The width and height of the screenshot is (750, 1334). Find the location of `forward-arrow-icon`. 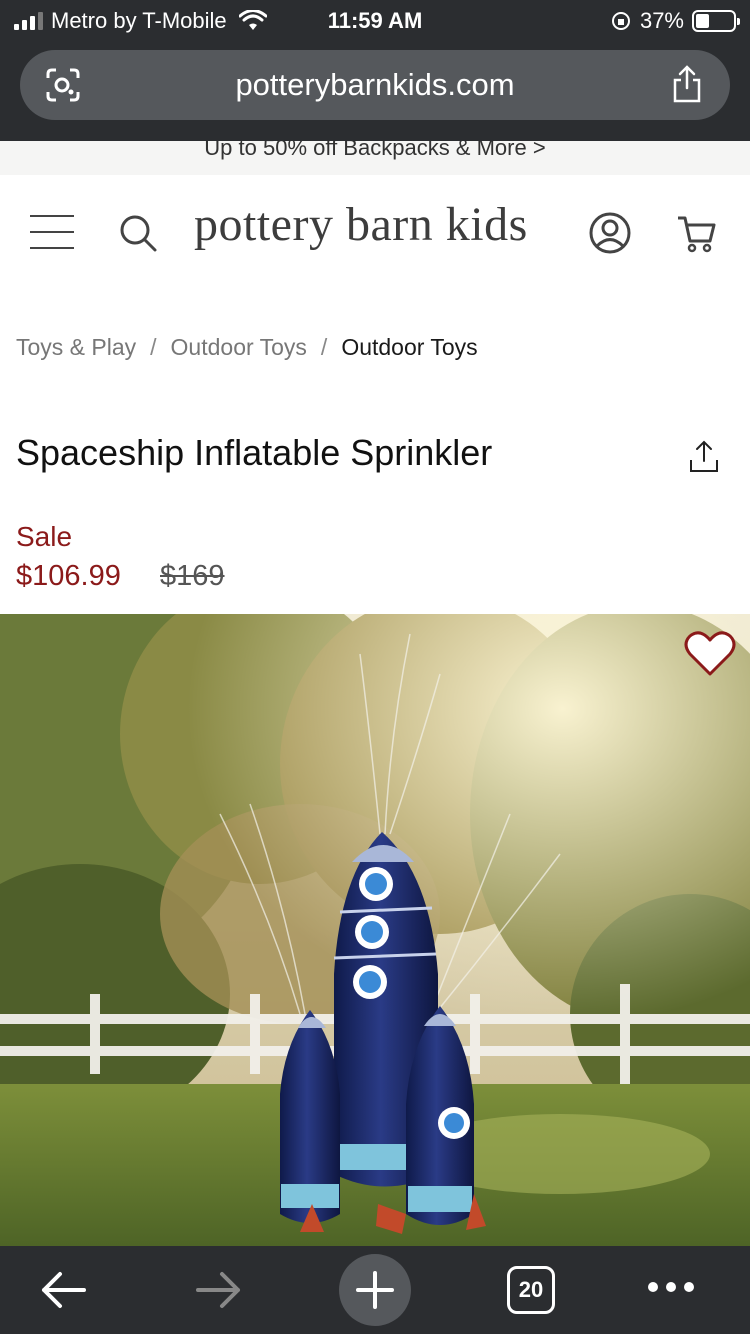

forward-arrow-icon is located at coordinates (219, 1290).